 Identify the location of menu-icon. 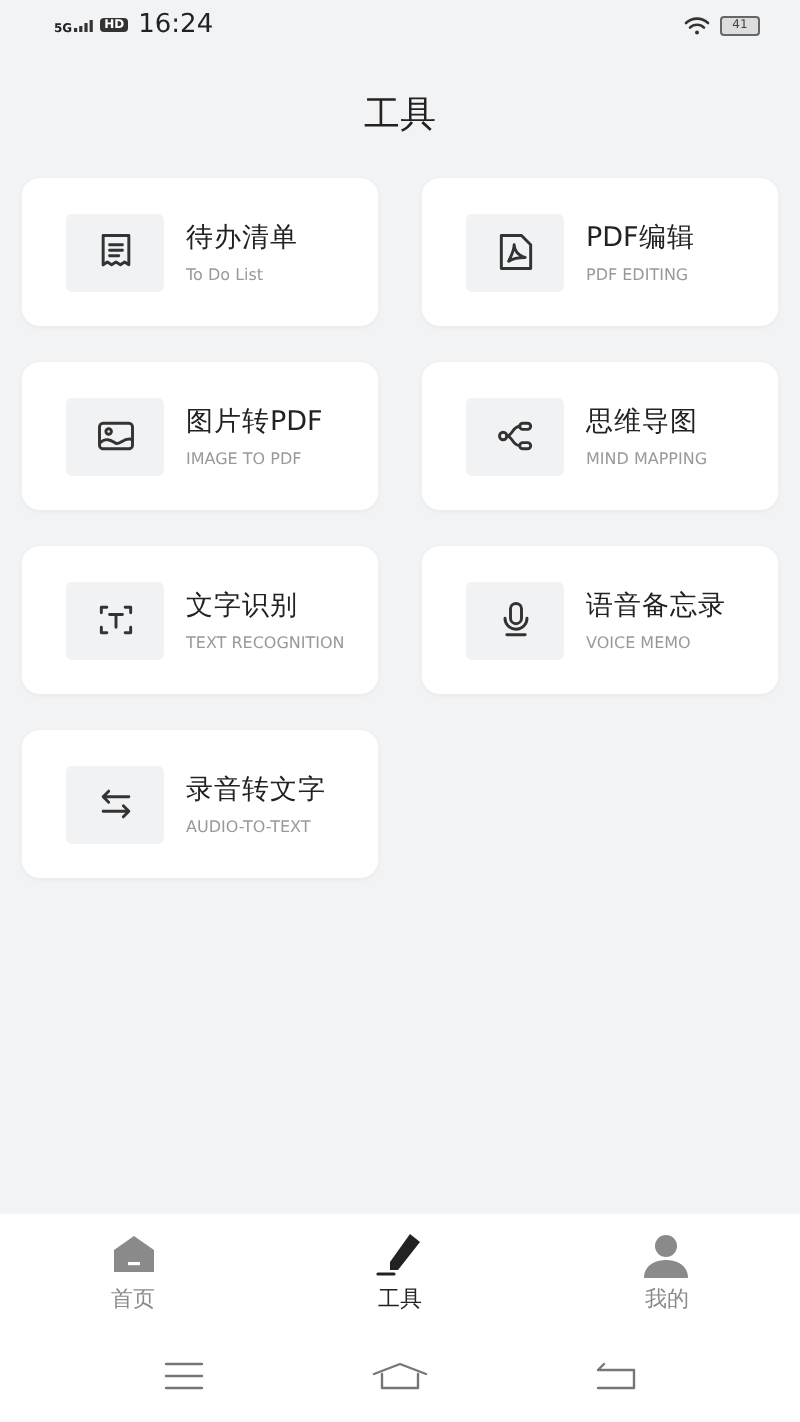
(184, 1376).